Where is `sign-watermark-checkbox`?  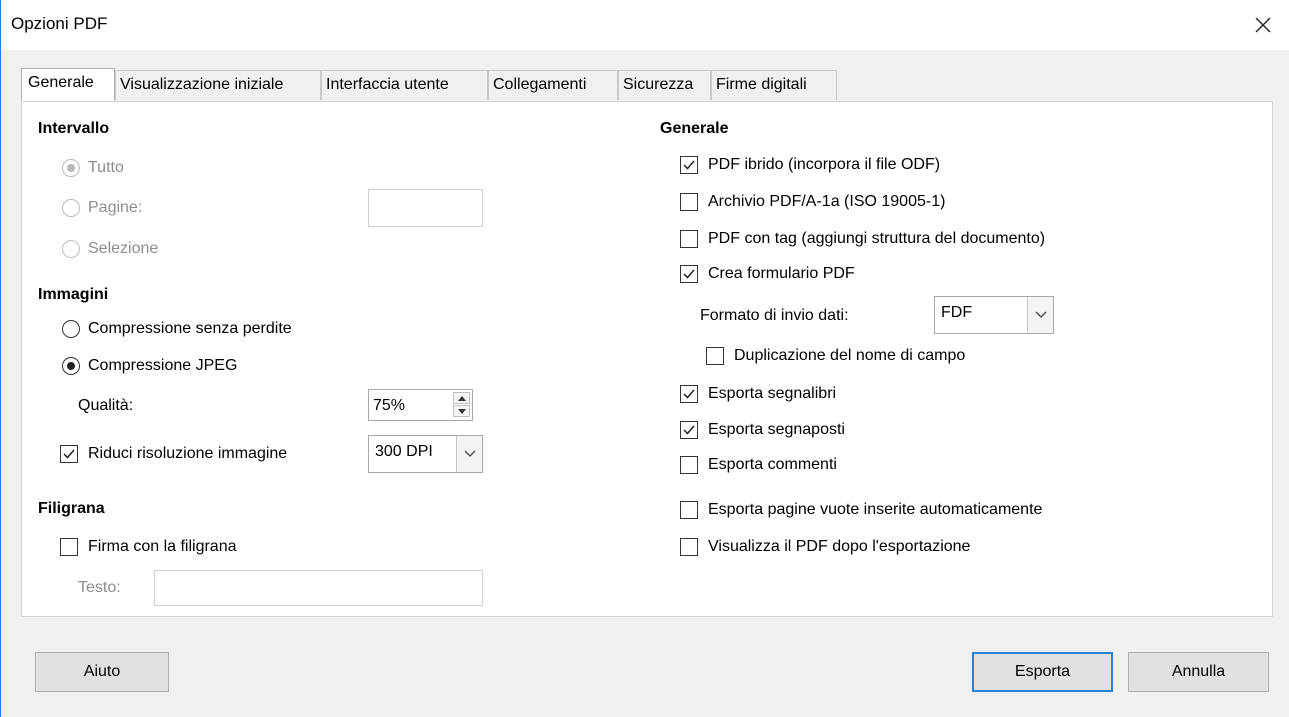
sign-watermark-checkbox is located at coordinates (69, 547).